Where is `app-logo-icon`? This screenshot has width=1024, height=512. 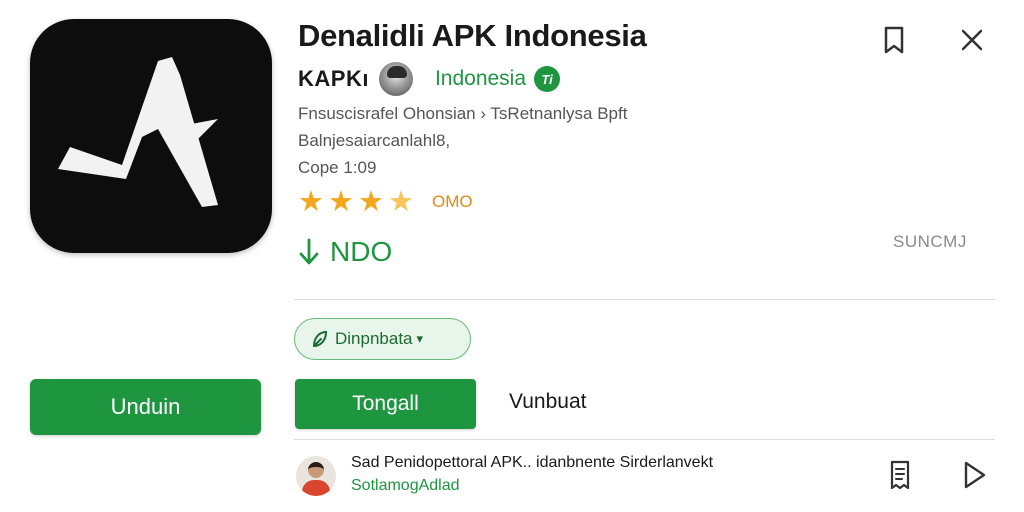
app-logo-icon is located at coordinates (138, 132).